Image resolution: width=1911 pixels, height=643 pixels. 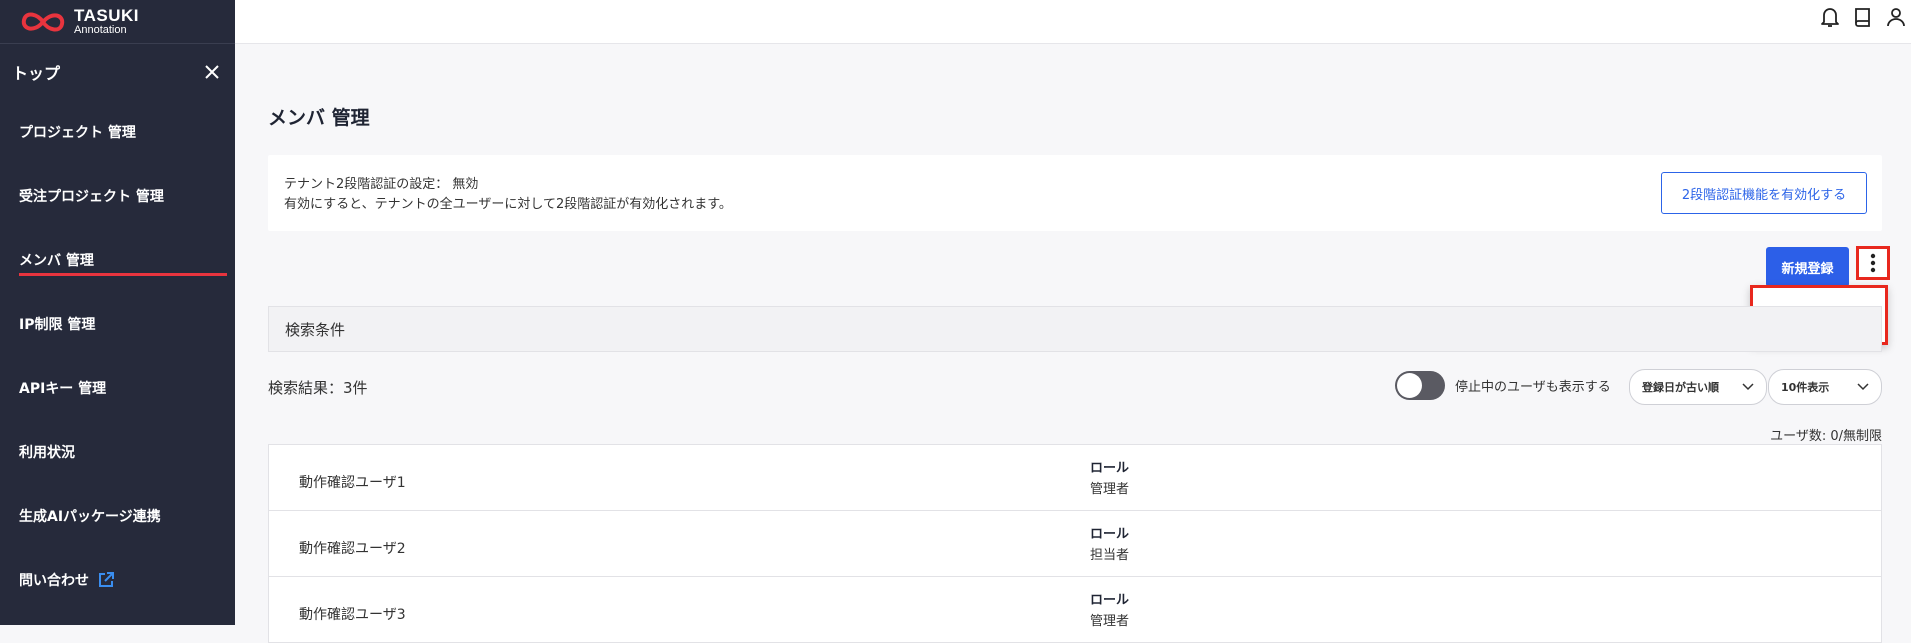 I want to click on sort-select: 登録日が古い順, so click(x=1698, y=387).